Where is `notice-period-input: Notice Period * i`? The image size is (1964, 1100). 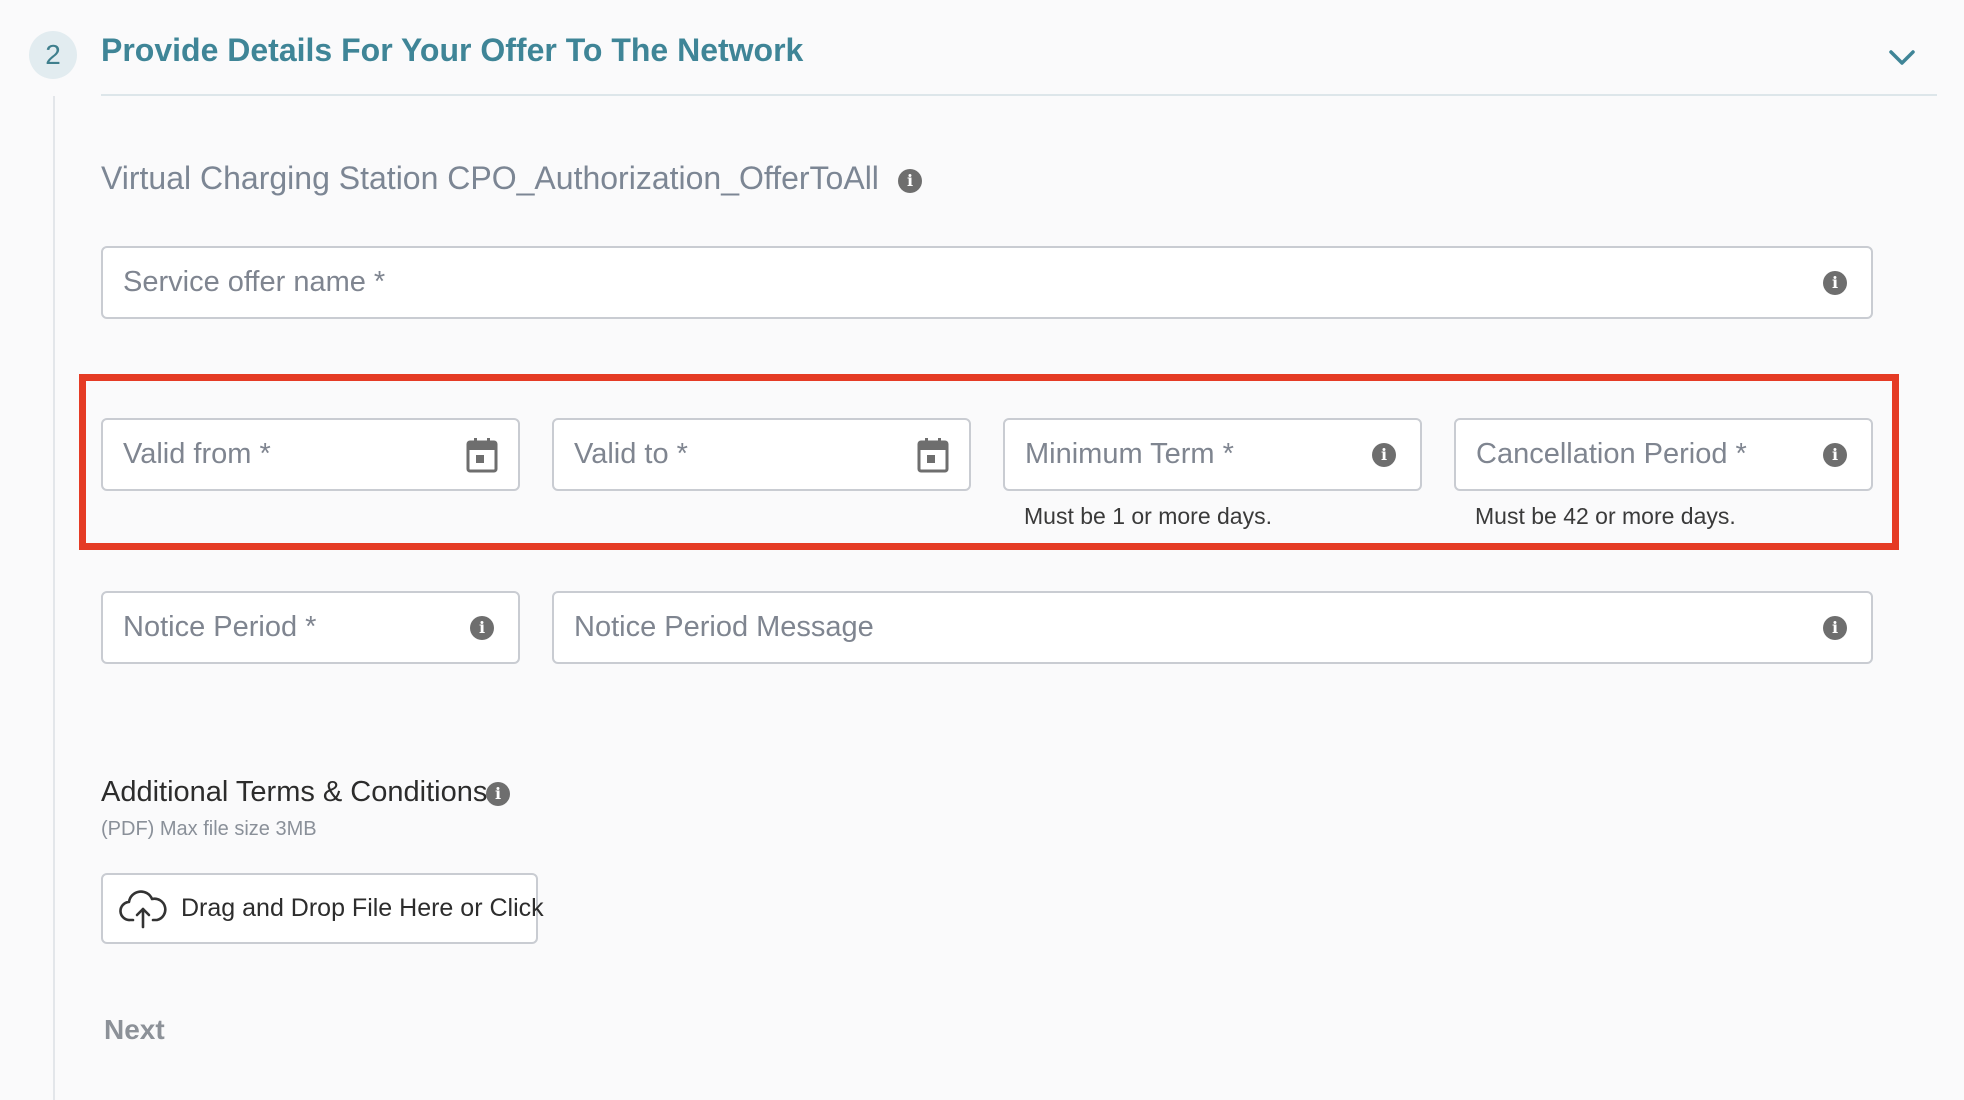
notice-period-input: Notice Period * i is located at coordinates (310, 627).